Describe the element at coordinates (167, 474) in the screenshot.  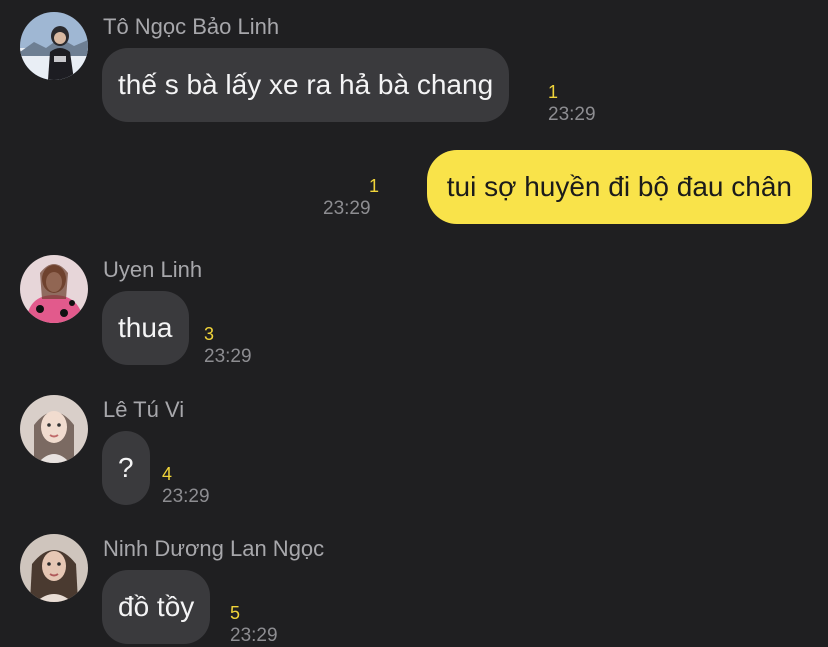
I see `unread-count: 4` at that location.